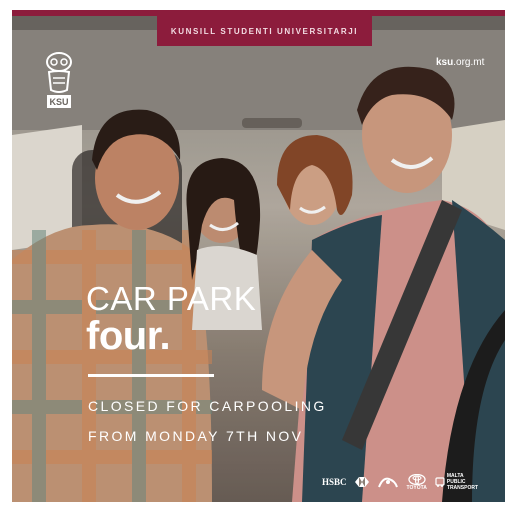 This screenshot has height=509, width=508. I want to click on headline-line2: four., so click(128, 336).